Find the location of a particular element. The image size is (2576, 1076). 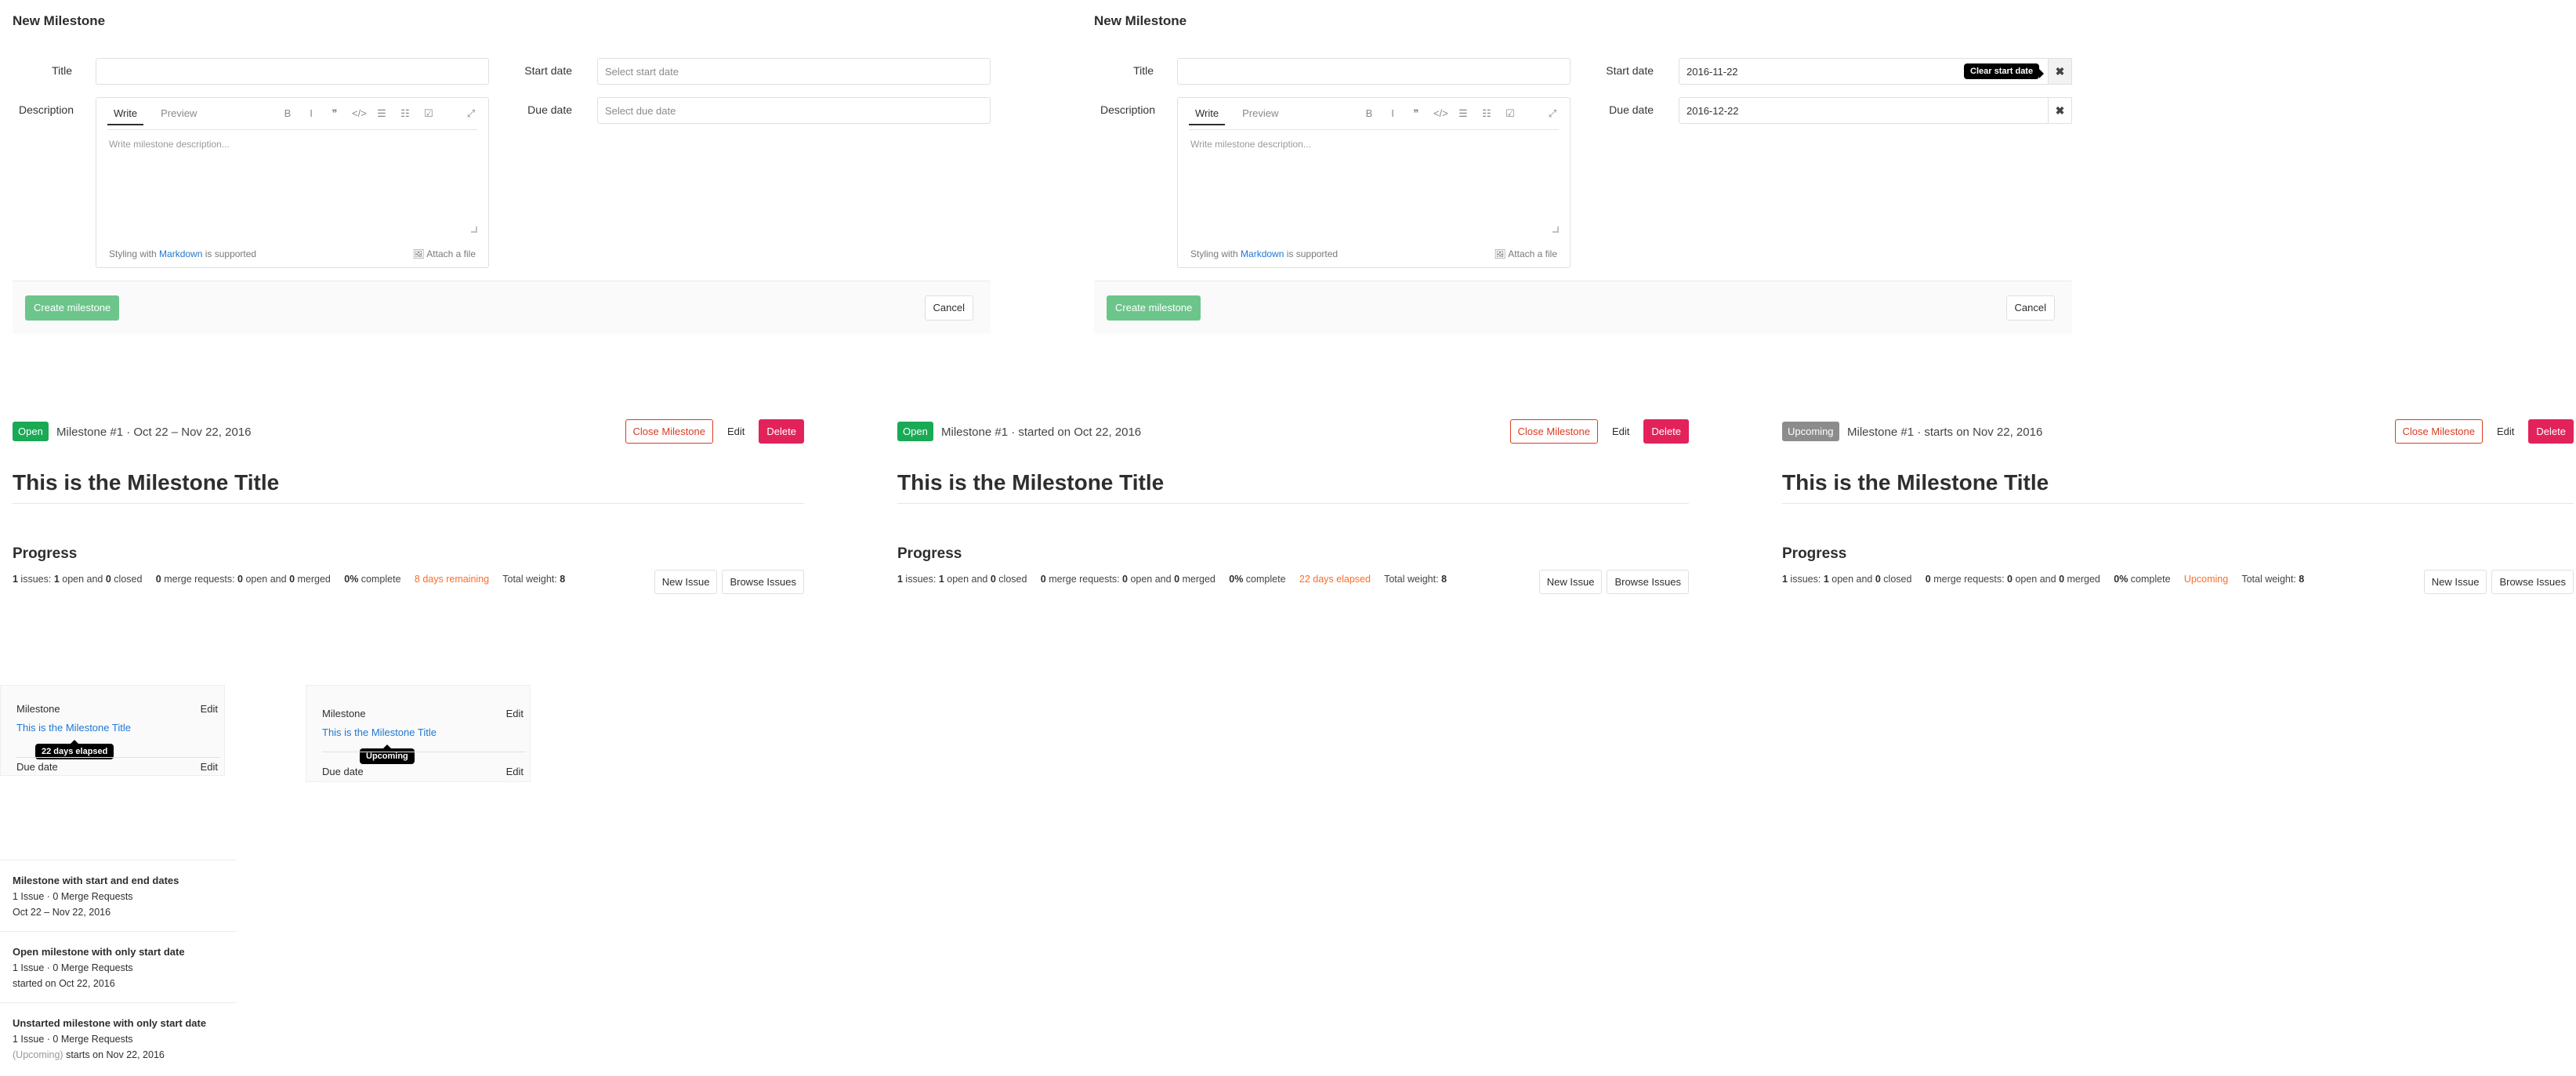

start-date-input: Select start date is located at coordinates (794, 71).